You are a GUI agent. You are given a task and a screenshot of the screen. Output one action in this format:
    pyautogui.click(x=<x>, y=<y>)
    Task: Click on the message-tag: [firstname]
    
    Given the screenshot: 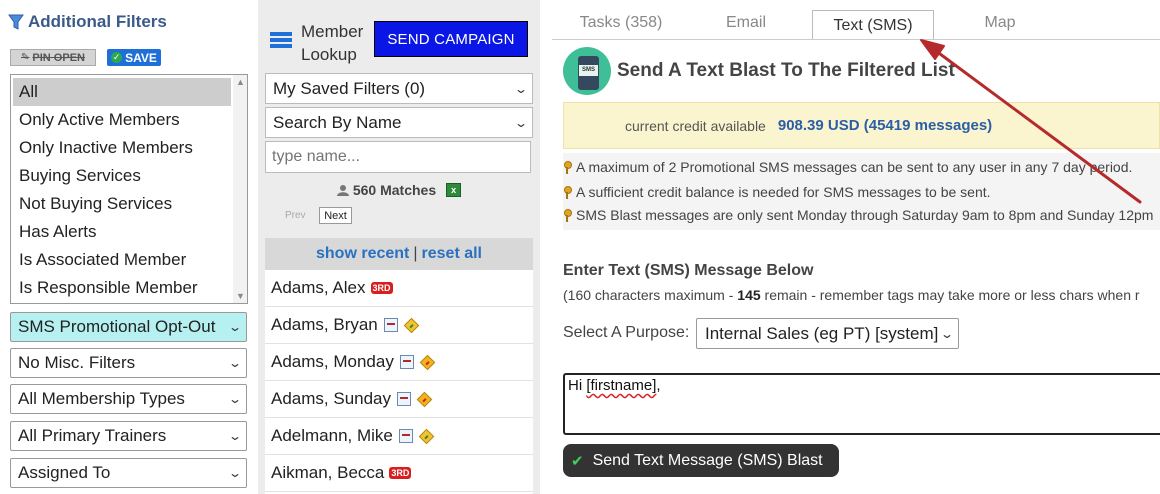 What is the action you would take?
    pyautogui.click(x=621, y=385)
    